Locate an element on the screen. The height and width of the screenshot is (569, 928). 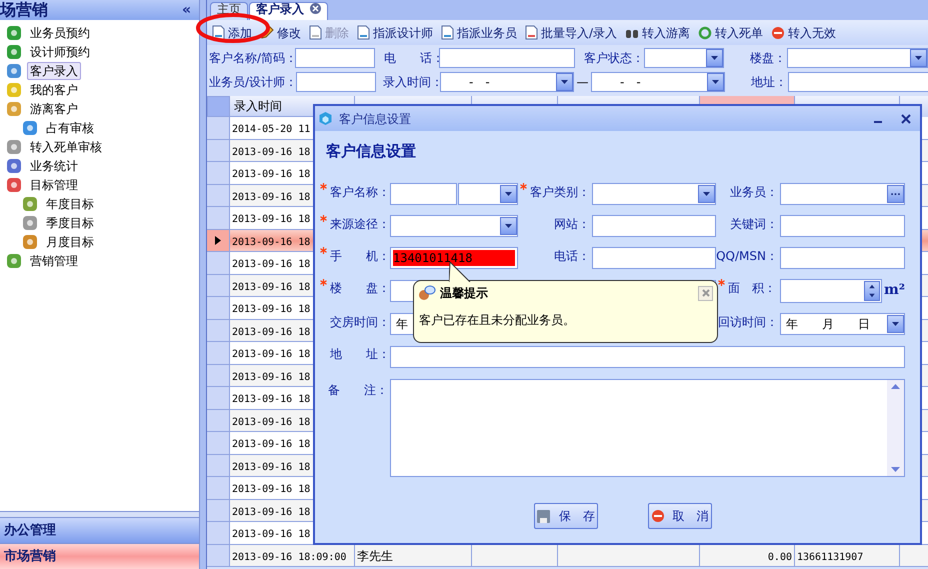
field-label: 手 机： is located at coordinates (360, 256).